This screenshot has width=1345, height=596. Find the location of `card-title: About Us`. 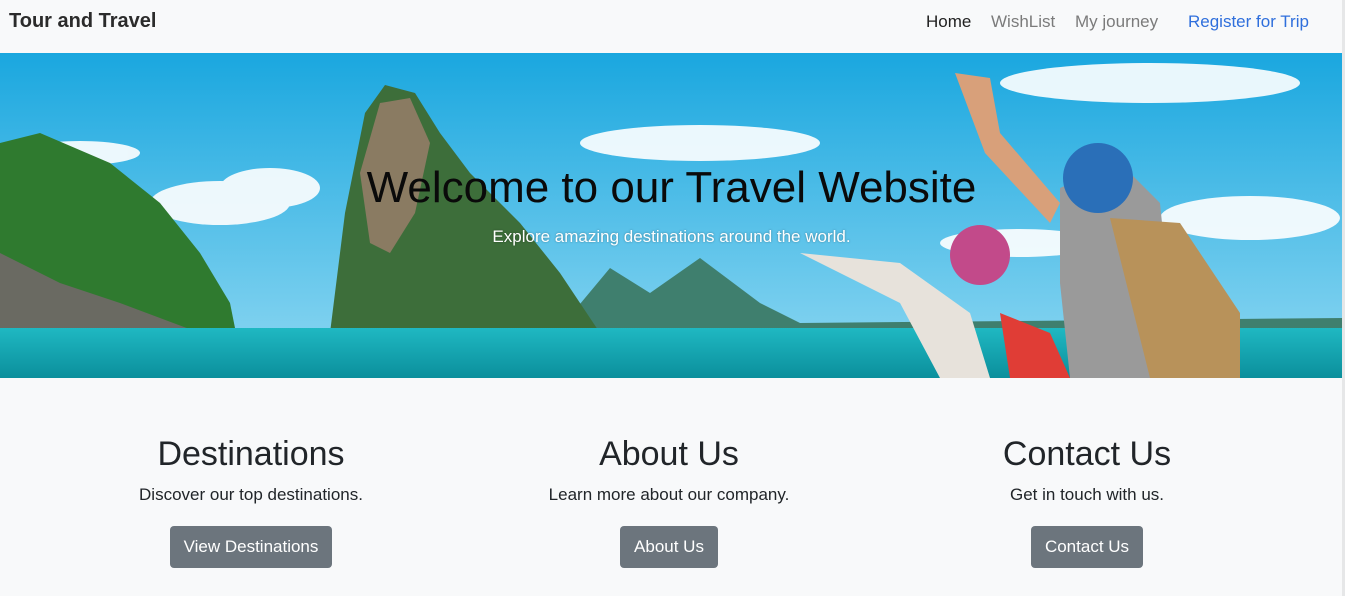

card-title: About Us is located at coordinates (669, 454).